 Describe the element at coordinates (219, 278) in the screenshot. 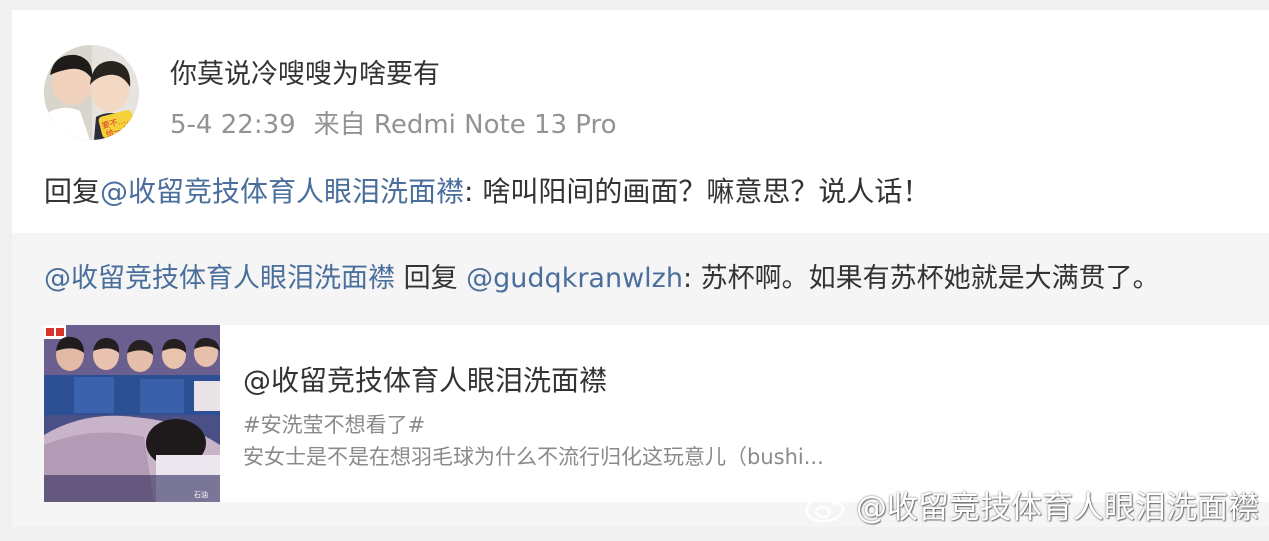

I see `quote-author-mention-link: @收留竞技体育人眼泪洗面襟` at that location.